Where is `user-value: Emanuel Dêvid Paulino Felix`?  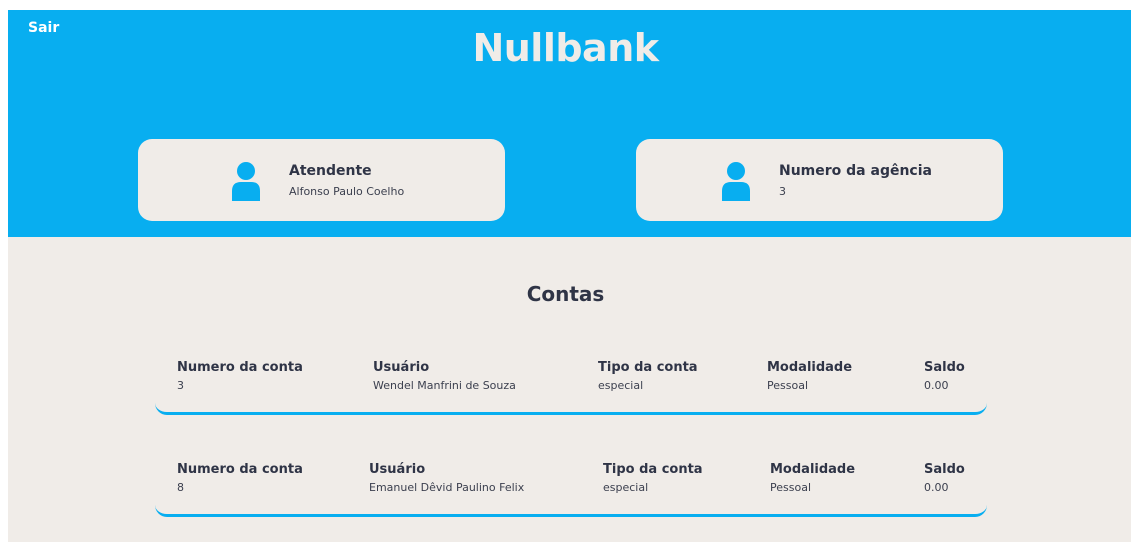 user-value: Emanuel Dêvid Paulino Felix is located at coordinates (447, 487).